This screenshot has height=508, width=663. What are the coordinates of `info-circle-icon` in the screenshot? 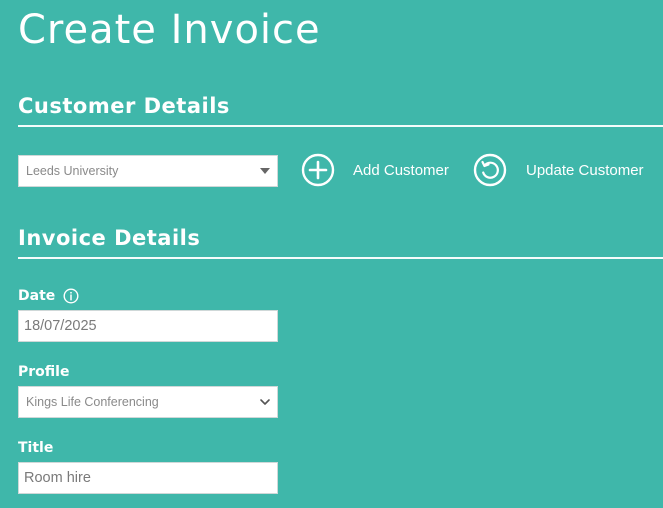 It's located at (71, 296).